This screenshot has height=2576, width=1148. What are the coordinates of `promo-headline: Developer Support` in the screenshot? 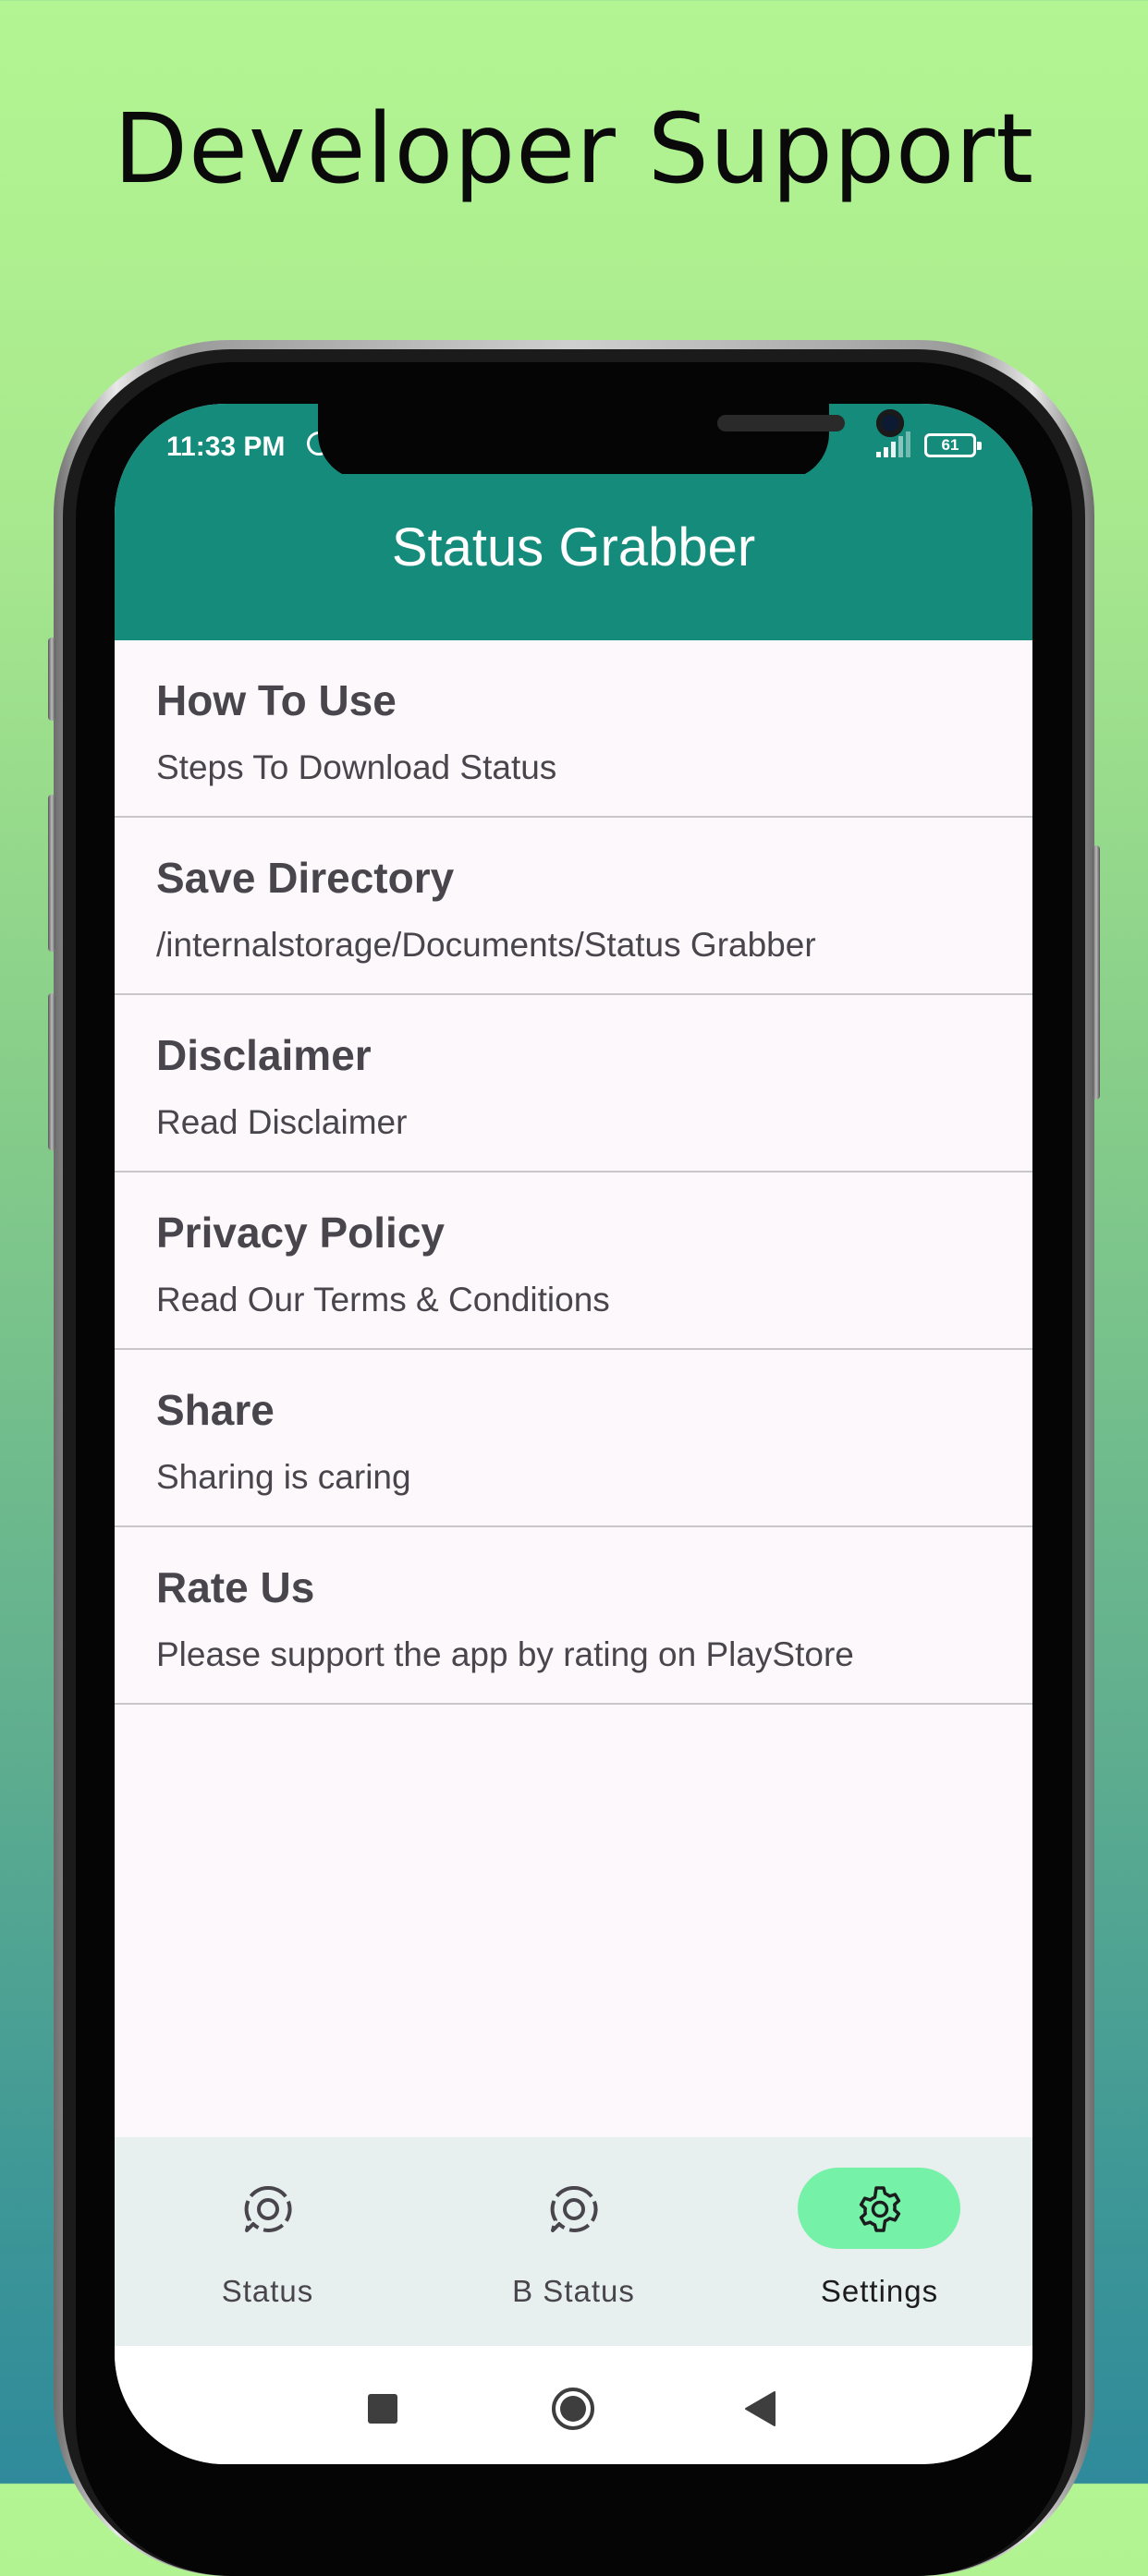 It's located at (574, 148).